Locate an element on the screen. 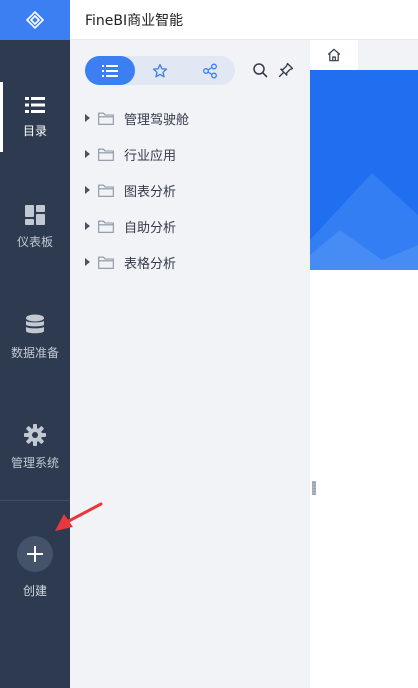  catalog-view-switch is located at coordinates (160, 70).